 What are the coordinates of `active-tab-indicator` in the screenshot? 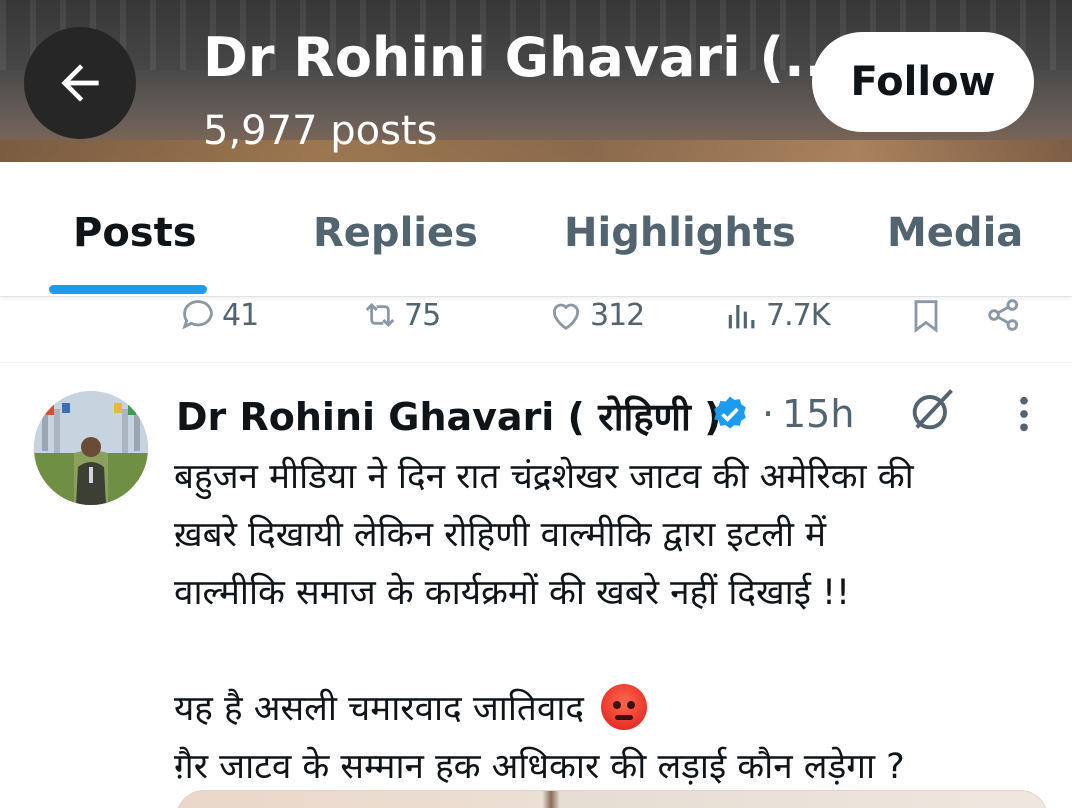 It's located at (128, 289).